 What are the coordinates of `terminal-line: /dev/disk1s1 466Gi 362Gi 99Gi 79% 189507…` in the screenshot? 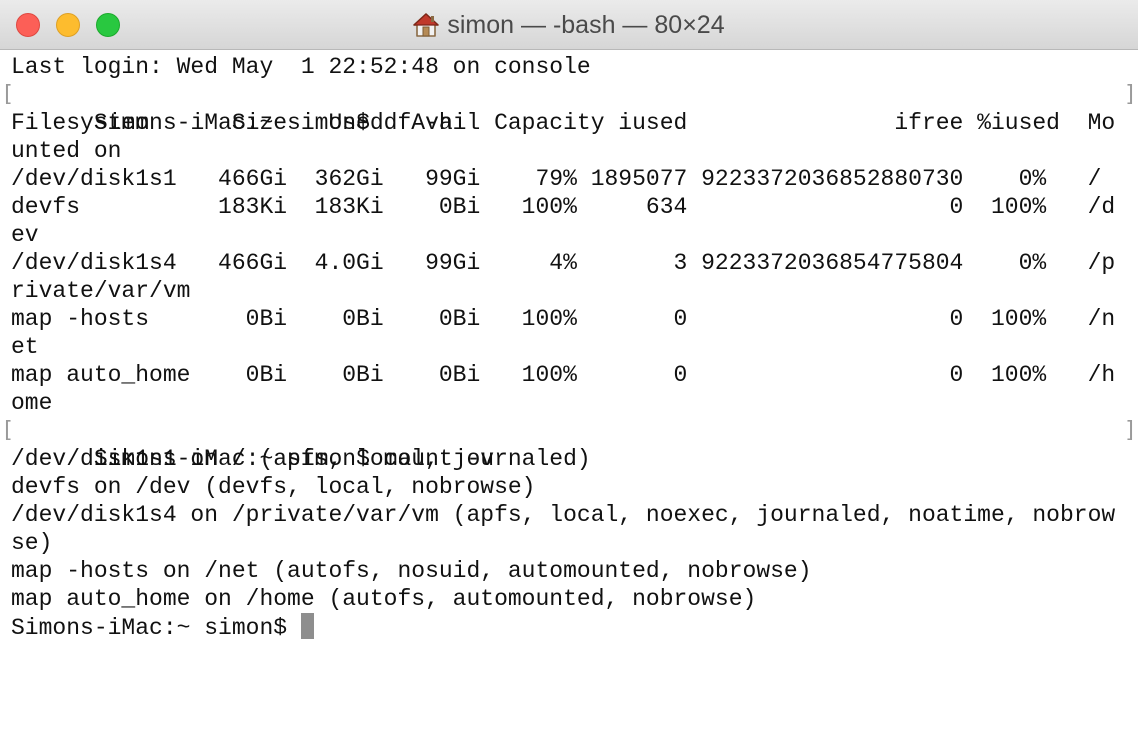 It's located at (556, 179).